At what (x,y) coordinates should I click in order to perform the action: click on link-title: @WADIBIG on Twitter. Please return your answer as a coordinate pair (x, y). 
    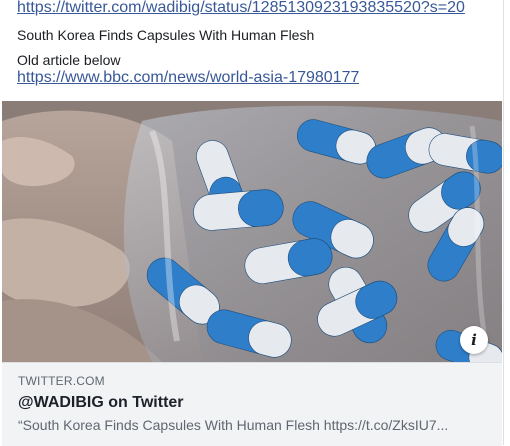
    Looking at the image, I should click on (101, 403).